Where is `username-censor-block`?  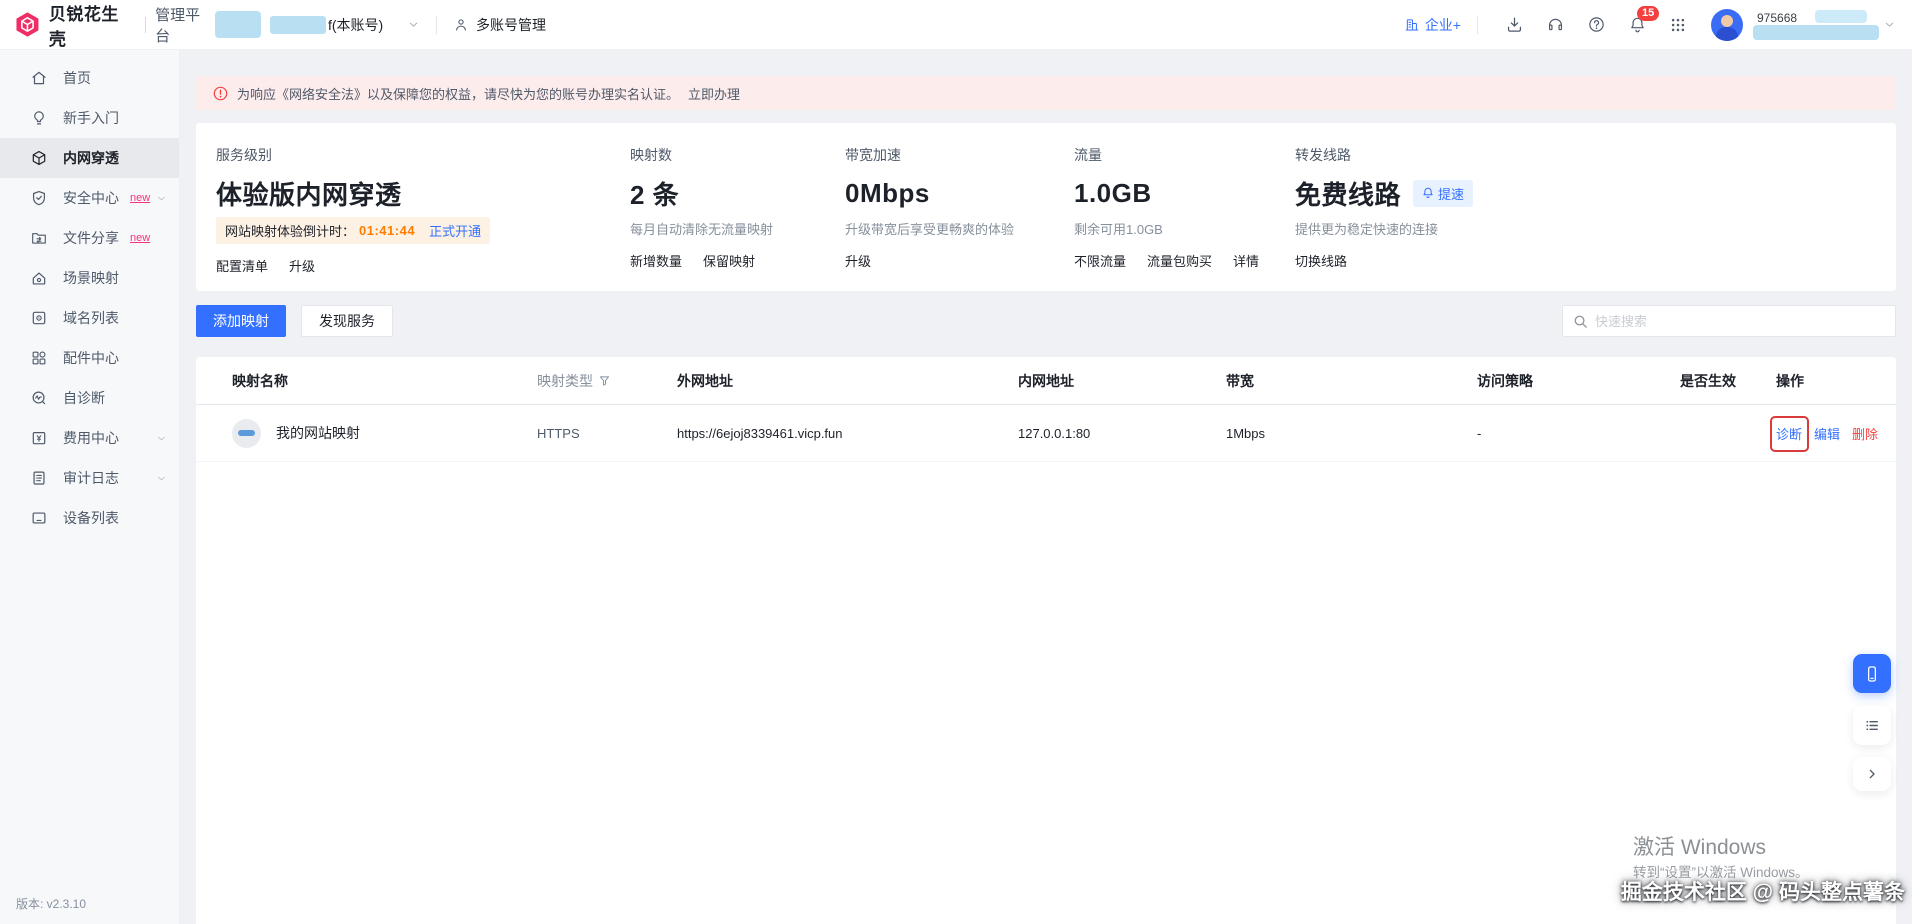 username-censor-block is located at coordinates (1841, 16).